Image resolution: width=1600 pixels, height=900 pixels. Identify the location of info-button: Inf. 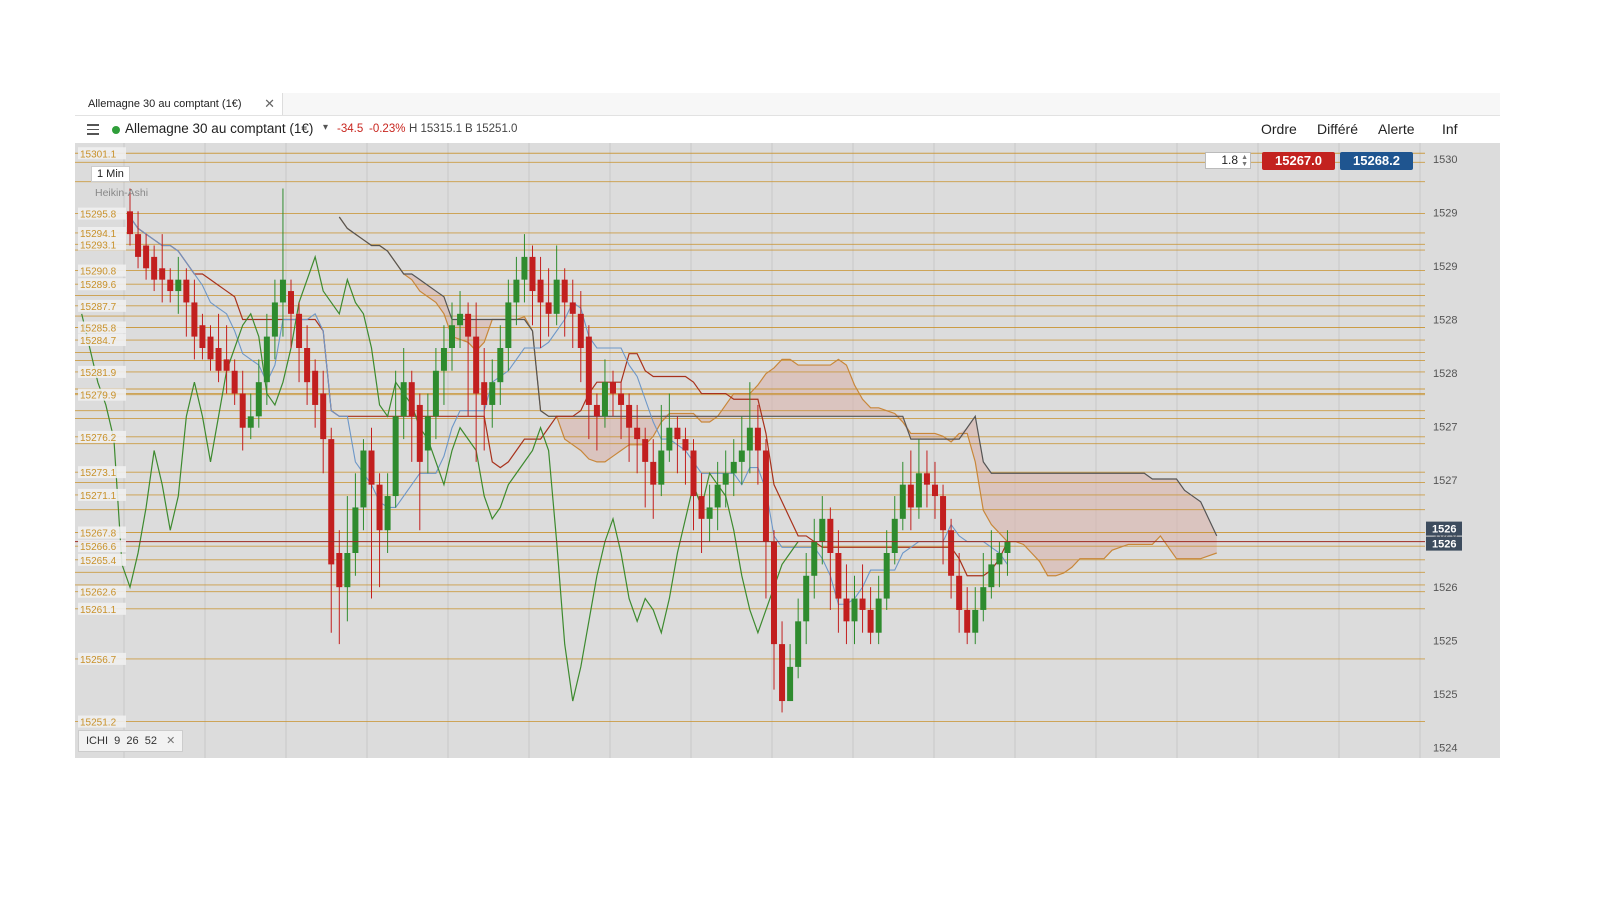
(1450, 129).